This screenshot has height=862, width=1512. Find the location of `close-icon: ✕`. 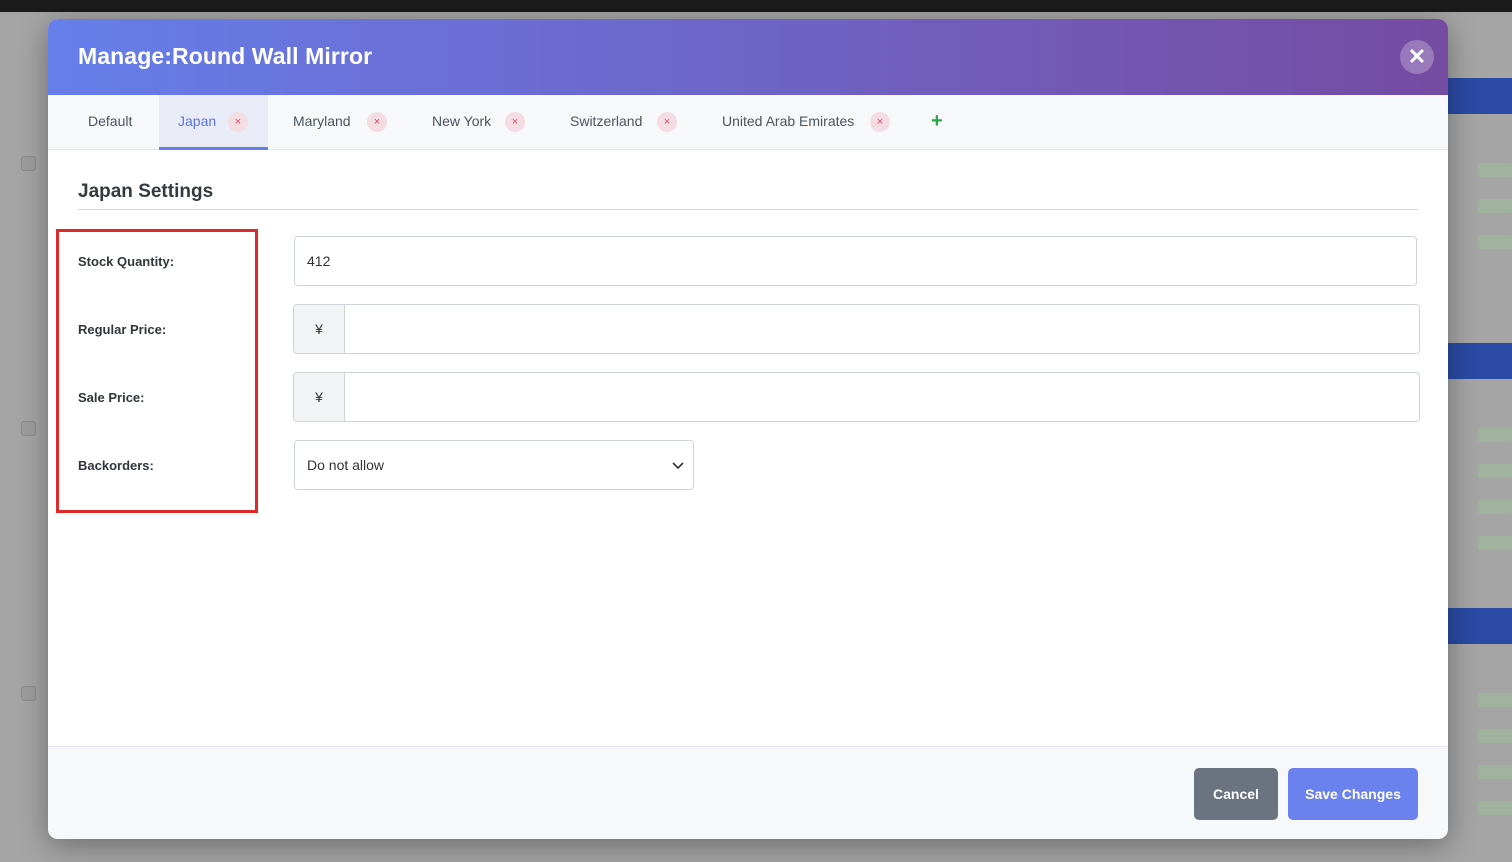

close-icon: ✕ is located at coordinates (1417, 57).